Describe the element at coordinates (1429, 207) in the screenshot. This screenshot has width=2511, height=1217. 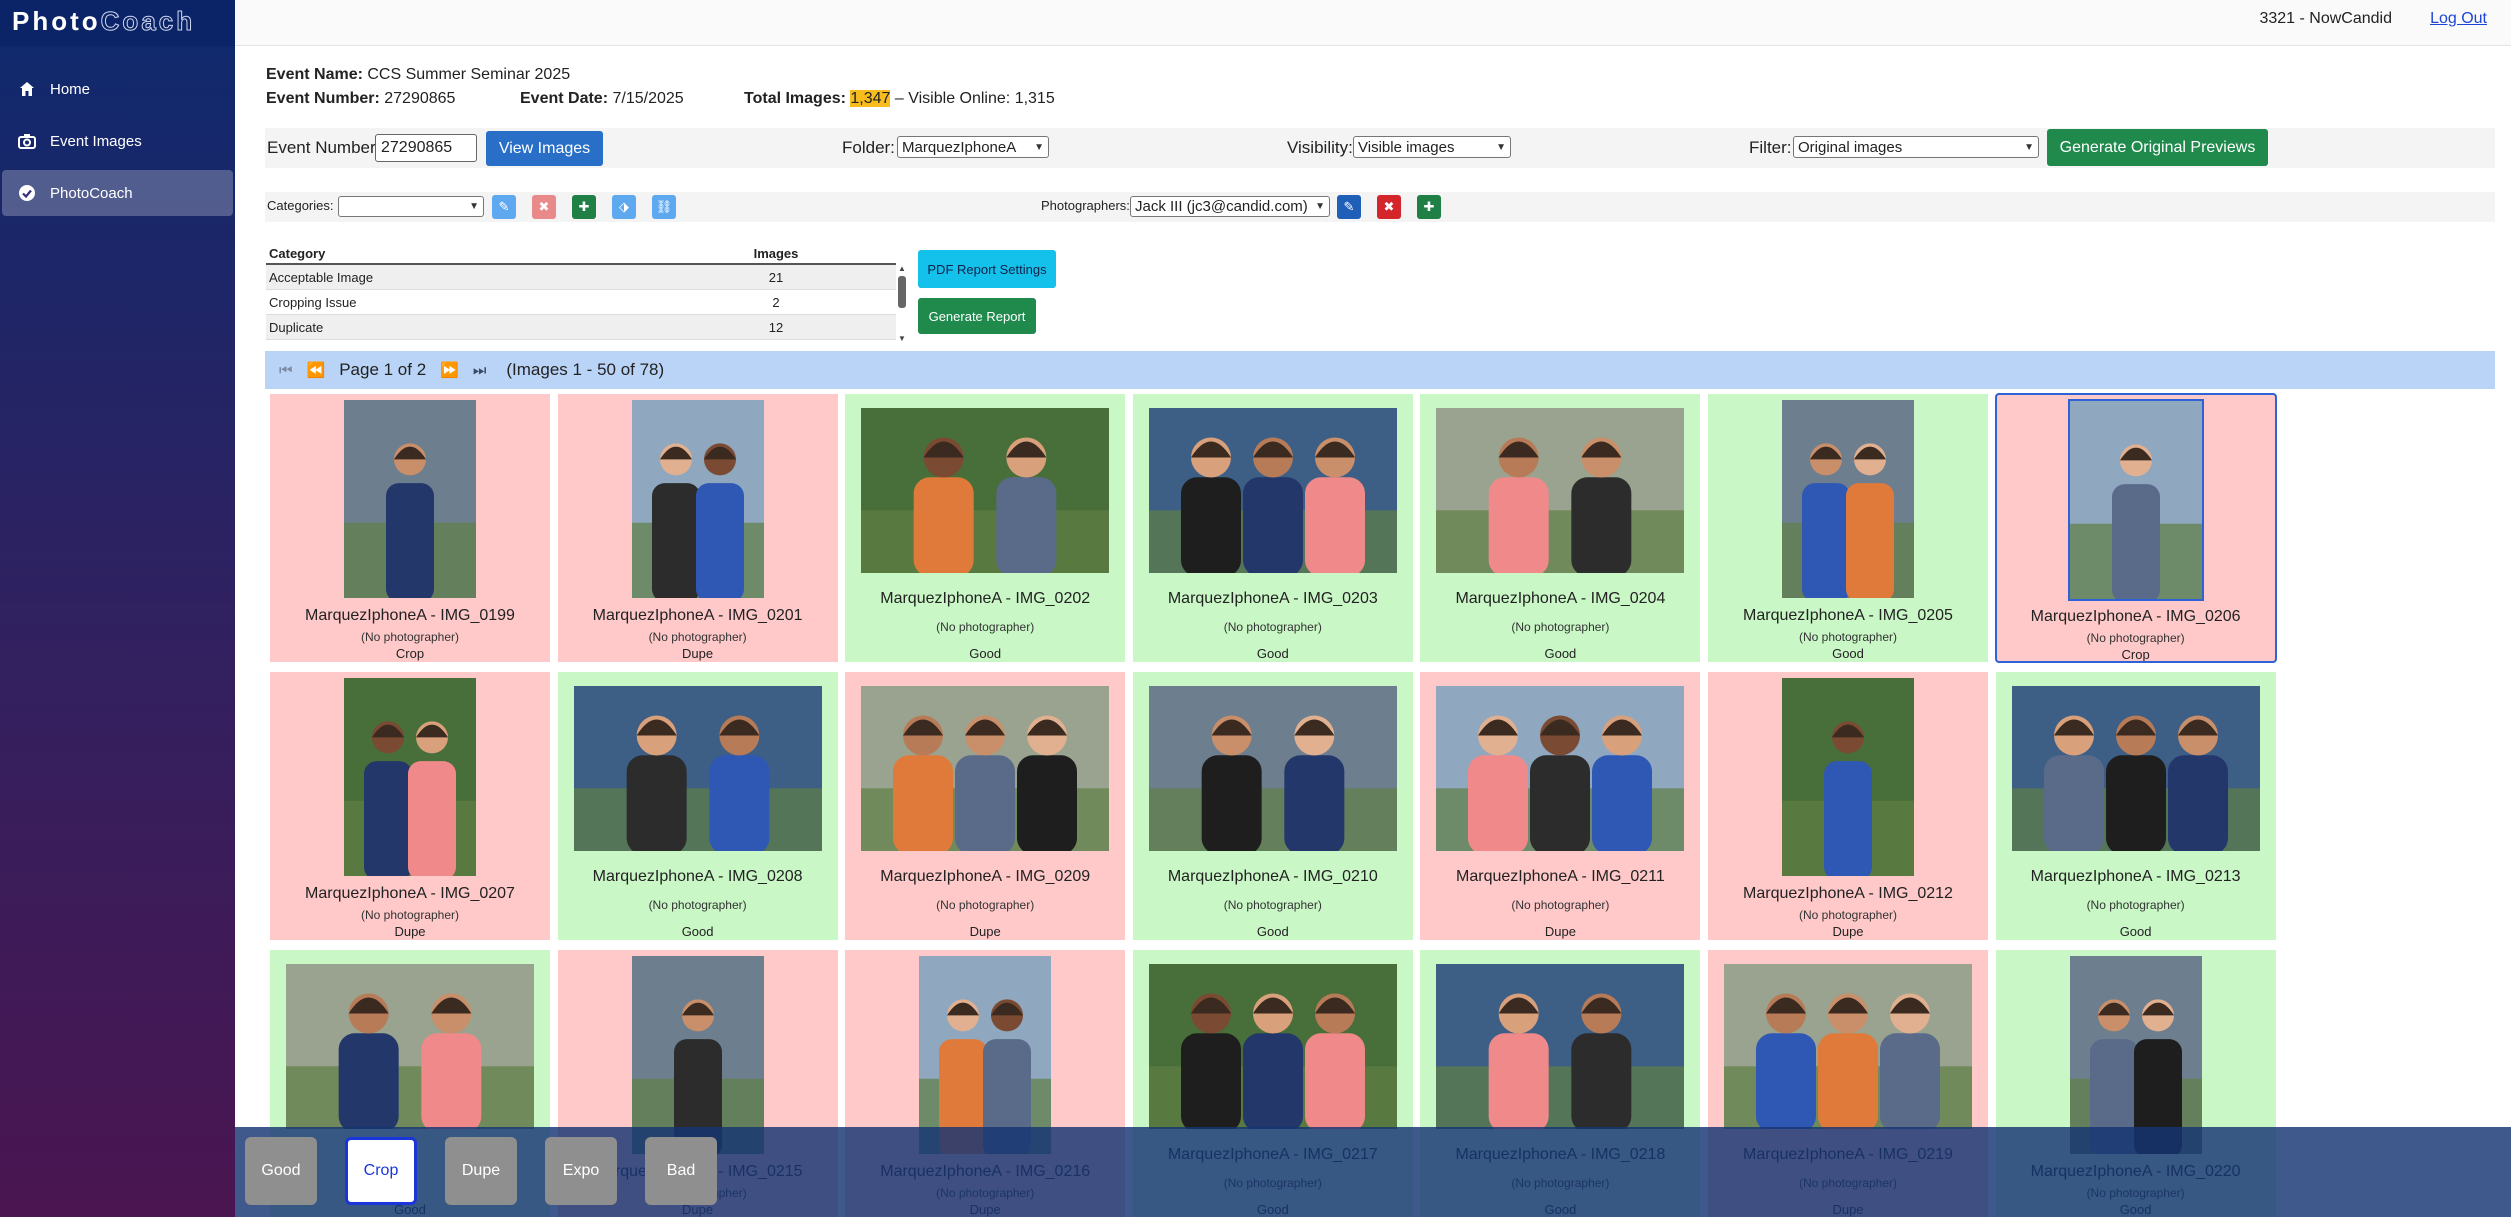
I see `add-photographer-button: ✚` at that location.